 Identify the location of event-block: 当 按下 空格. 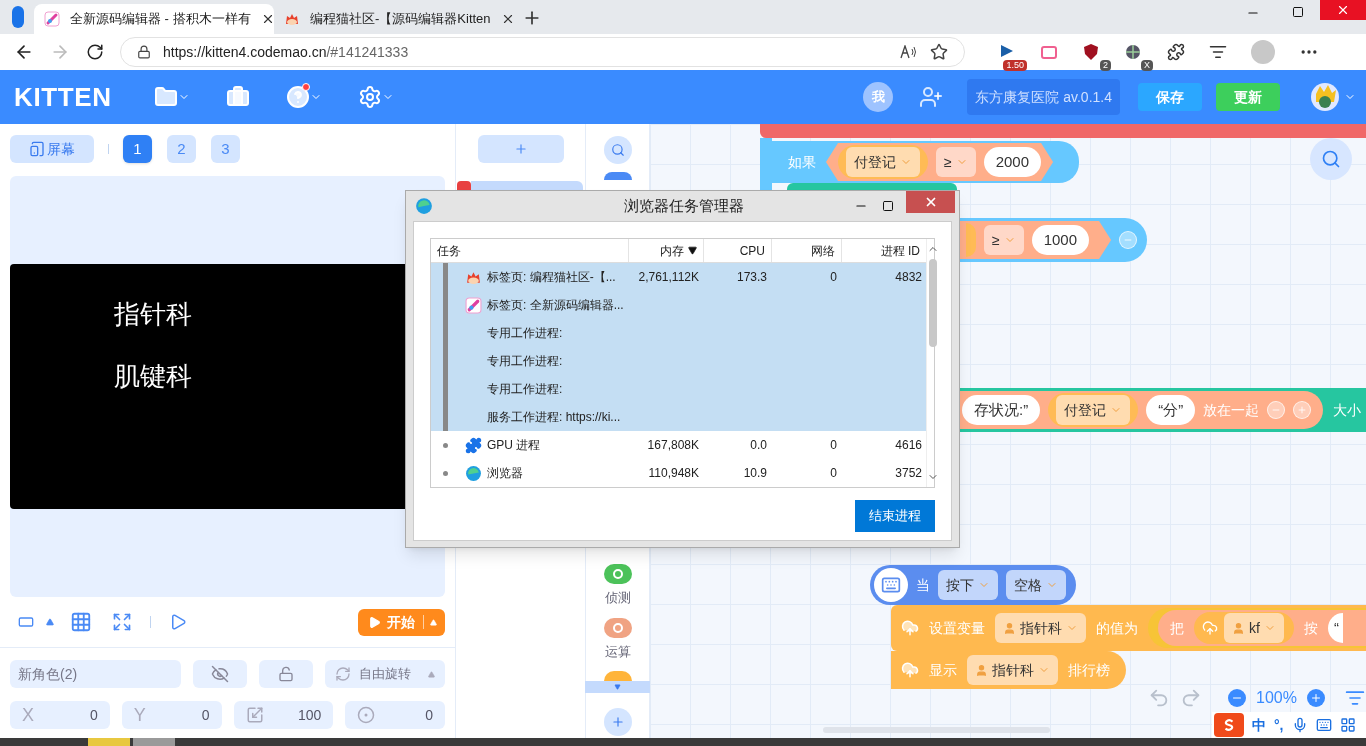
(973, 585).